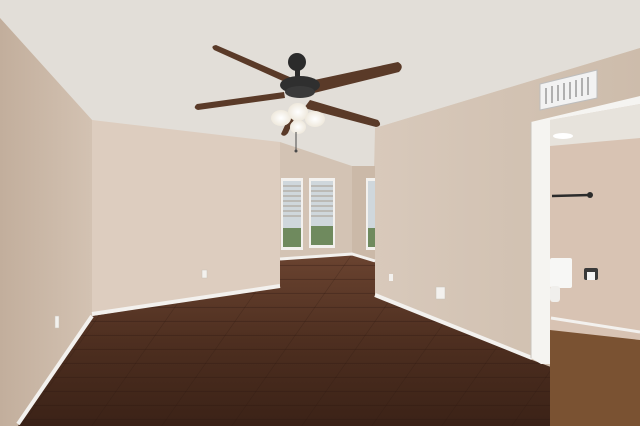  I want to click on outlet-back, so click(204, 274).